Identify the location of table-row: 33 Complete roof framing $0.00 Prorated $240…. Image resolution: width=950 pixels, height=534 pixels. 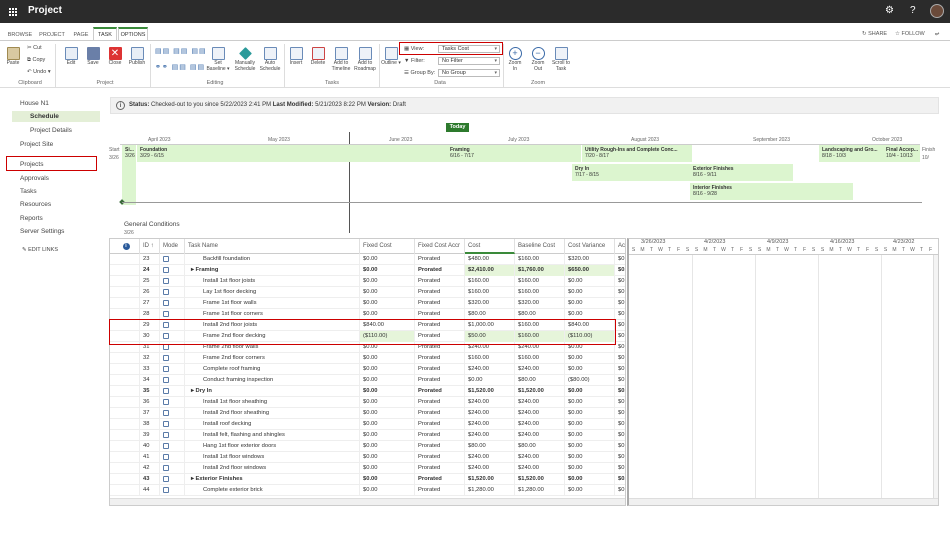
(367, 369).